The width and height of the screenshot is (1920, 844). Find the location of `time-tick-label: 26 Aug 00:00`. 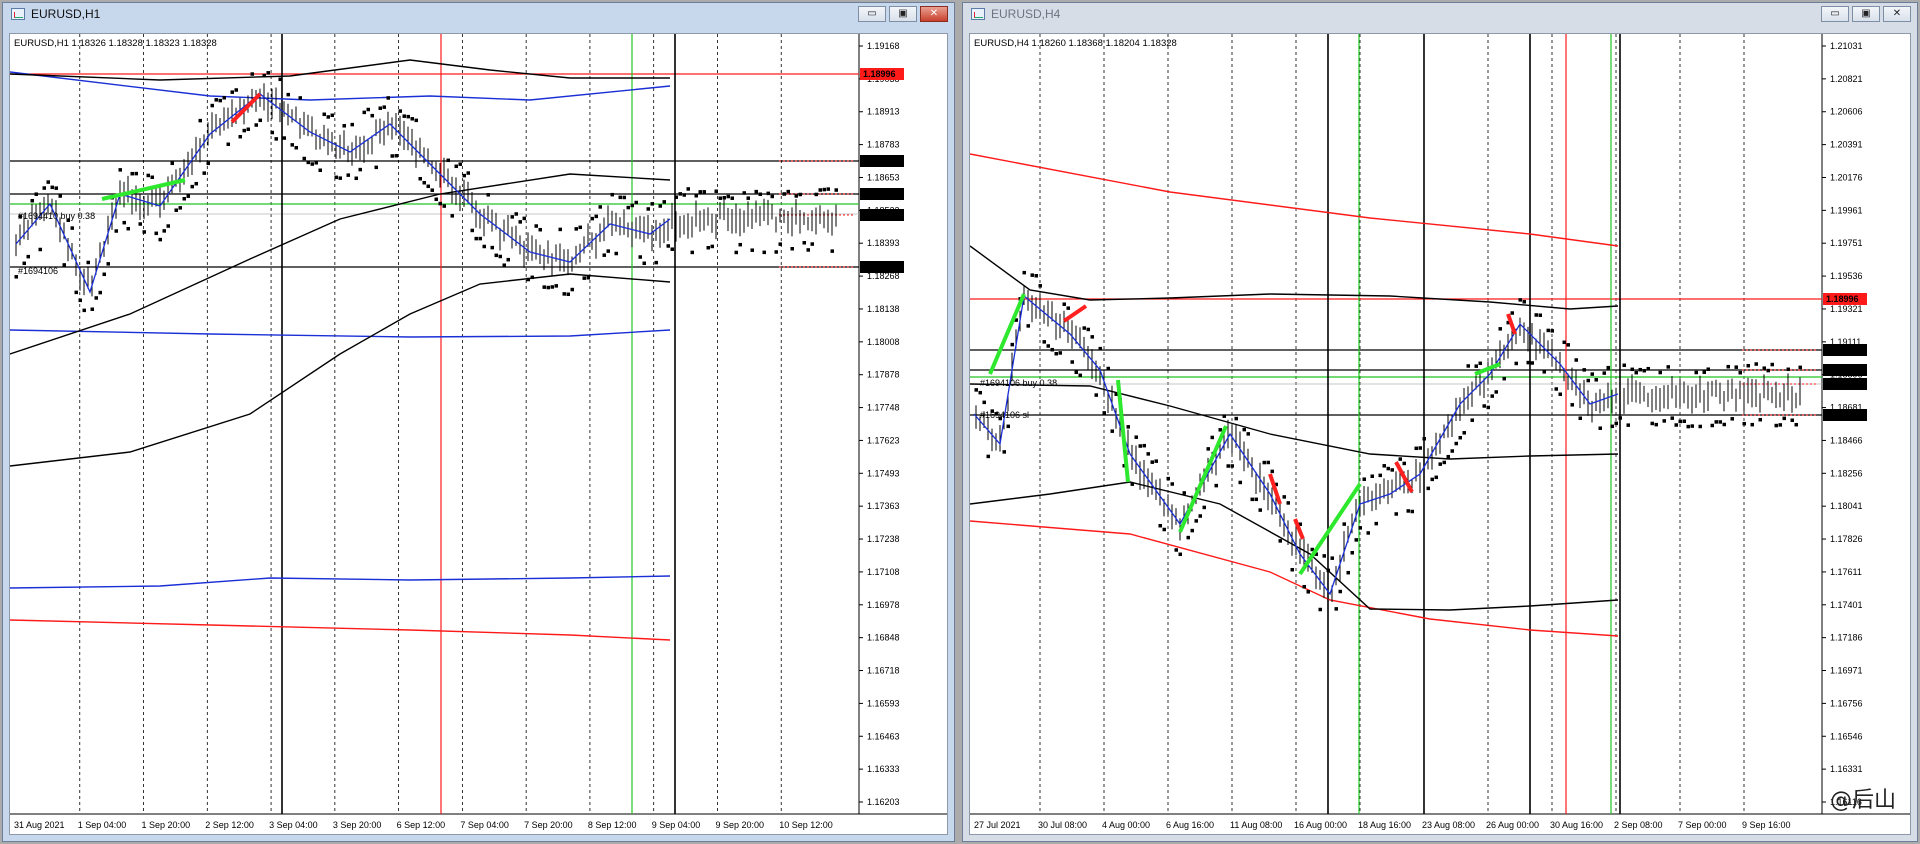

time-tick-label: 26 Aug 00:00 is located at coordinates (1512, 825).